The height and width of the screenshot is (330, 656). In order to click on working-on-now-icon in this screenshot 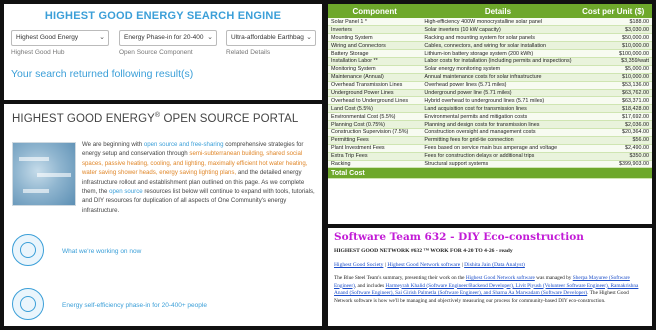, I will do `click(28, 250)`.